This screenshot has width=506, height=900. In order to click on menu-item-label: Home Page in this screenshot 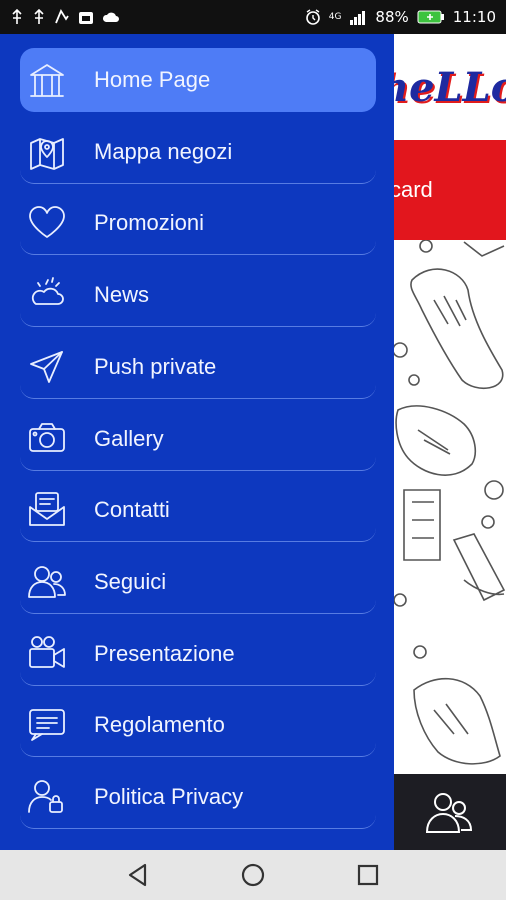, I will do `click(152, 79)`.